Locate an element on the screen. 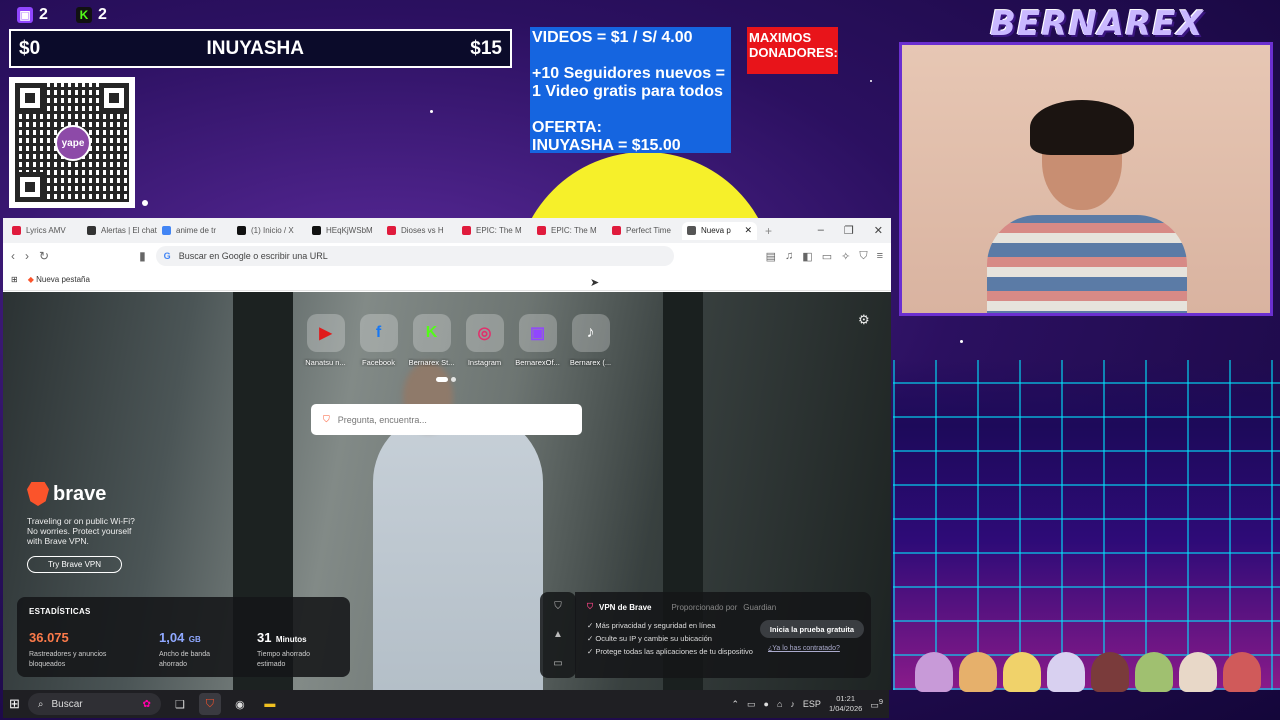 The image size is (1280, 720). close-window-icon: ✕ is located at coordinates (878, 230).